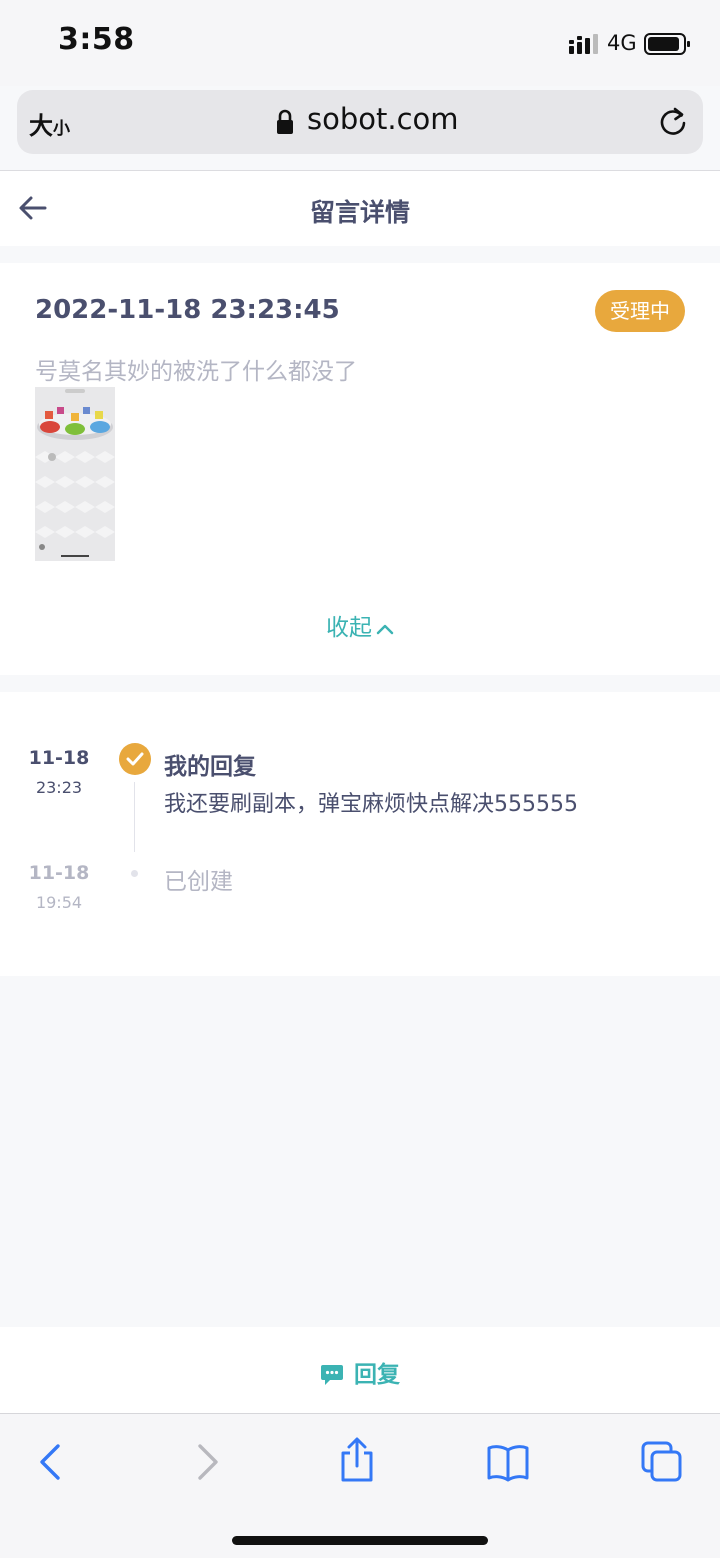 Image resolution: width=720 pixels, height=1558 pixels. I want to click on timeline-item-content: 我还要刷副本，弹宝麻烦快点解决555555, so click(371, 804).